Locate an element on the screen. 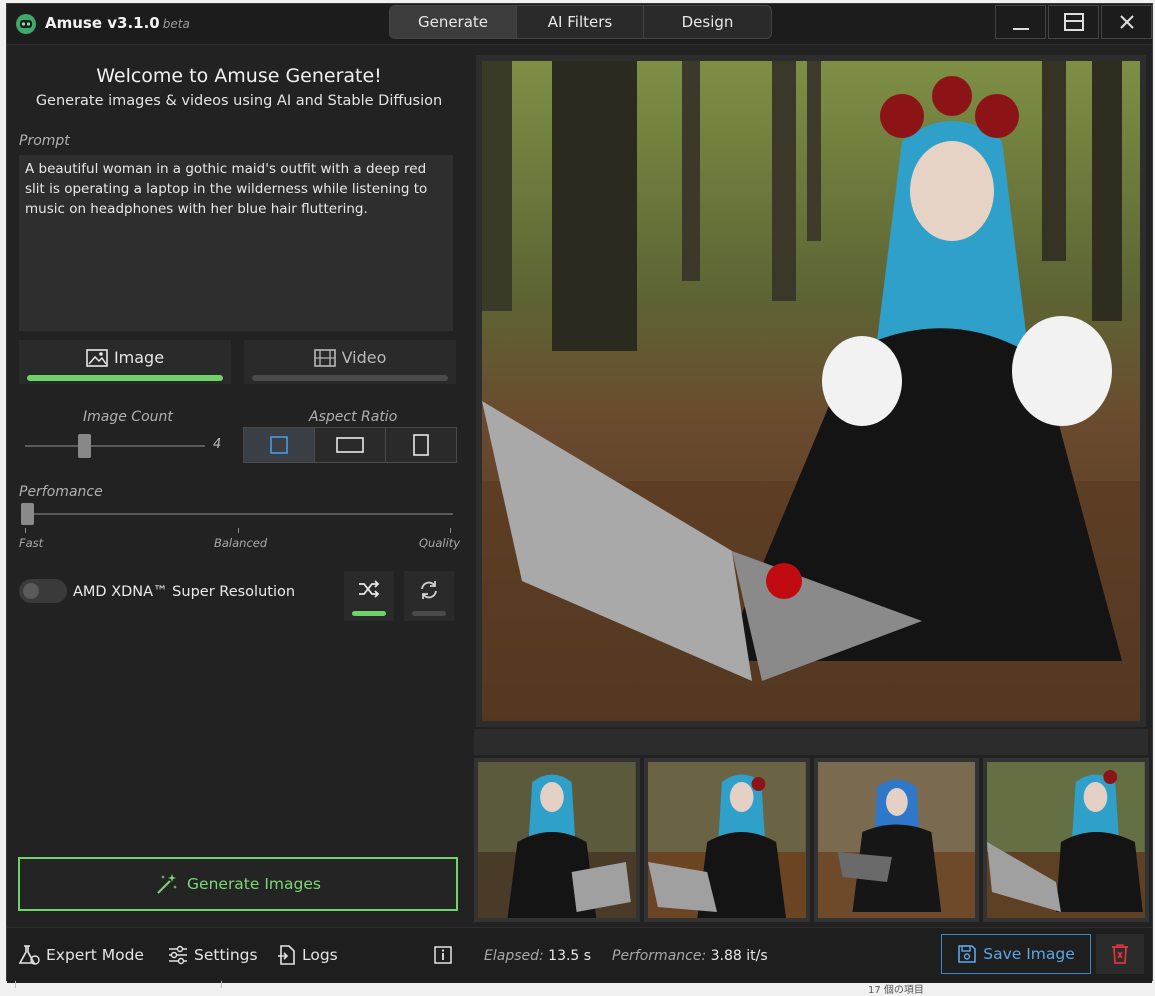  sliders-icon is located at coordinates (178, 955).